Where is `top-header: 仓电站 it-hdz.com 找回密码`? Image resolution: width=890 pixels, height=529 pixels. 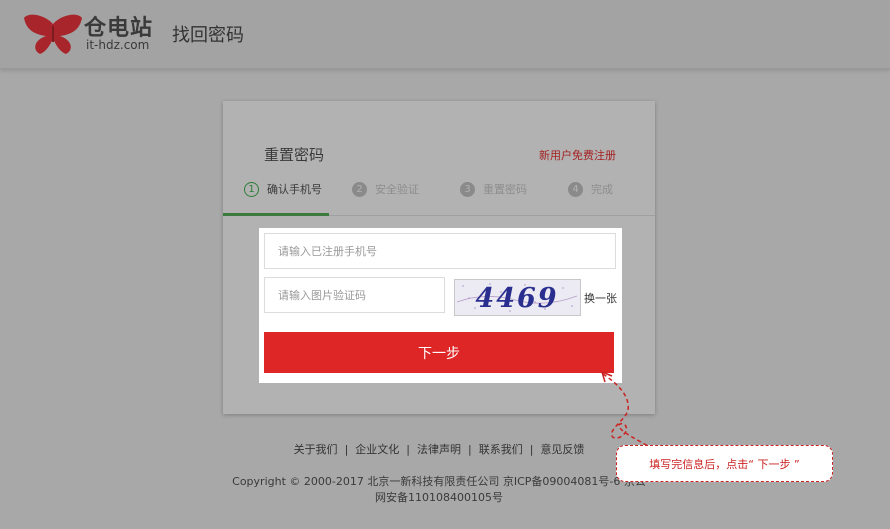
top-header: 仓电站 it-hdz.com 找回密码 is located at coordinates (445, 34).